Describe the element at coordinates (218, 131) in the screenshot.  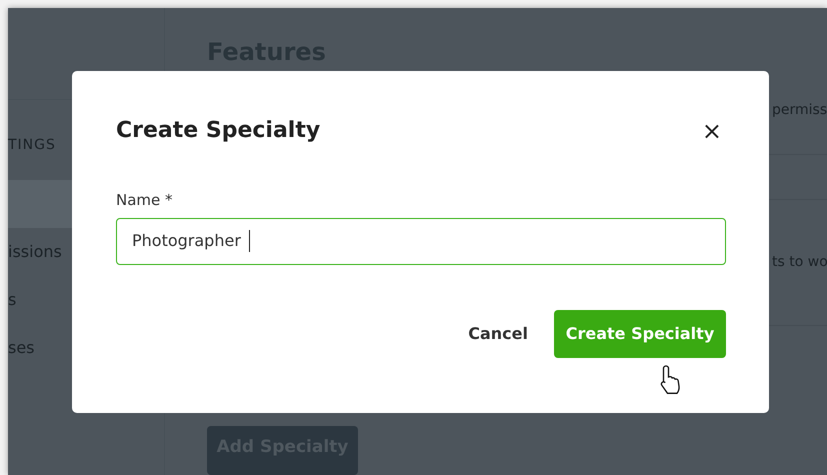
I see `modal-title: Create Specialty` at that location.